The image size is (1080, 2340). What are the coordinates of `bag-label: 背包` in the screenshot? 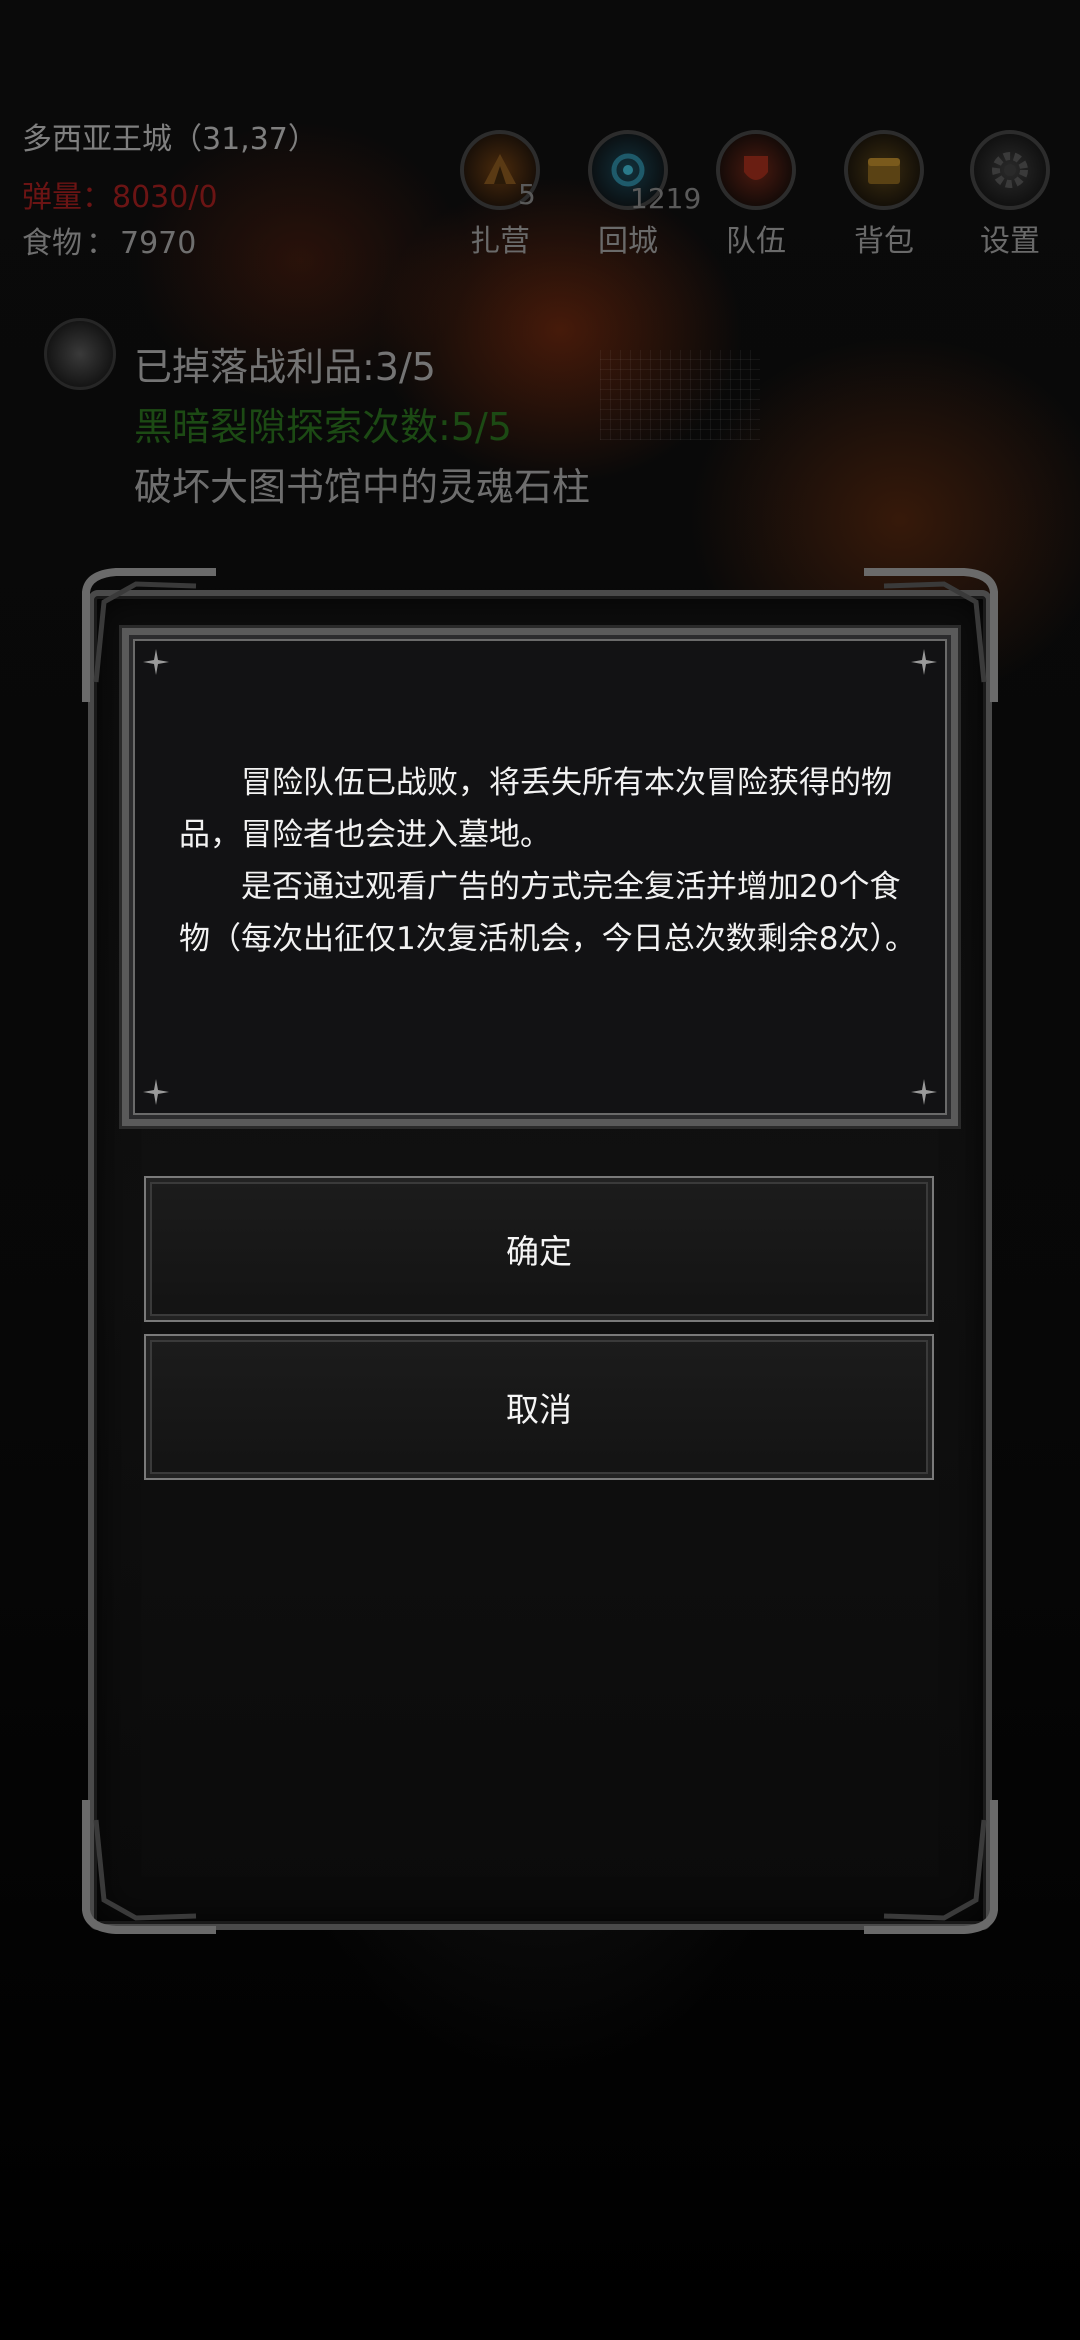 It's located at (884, 241).